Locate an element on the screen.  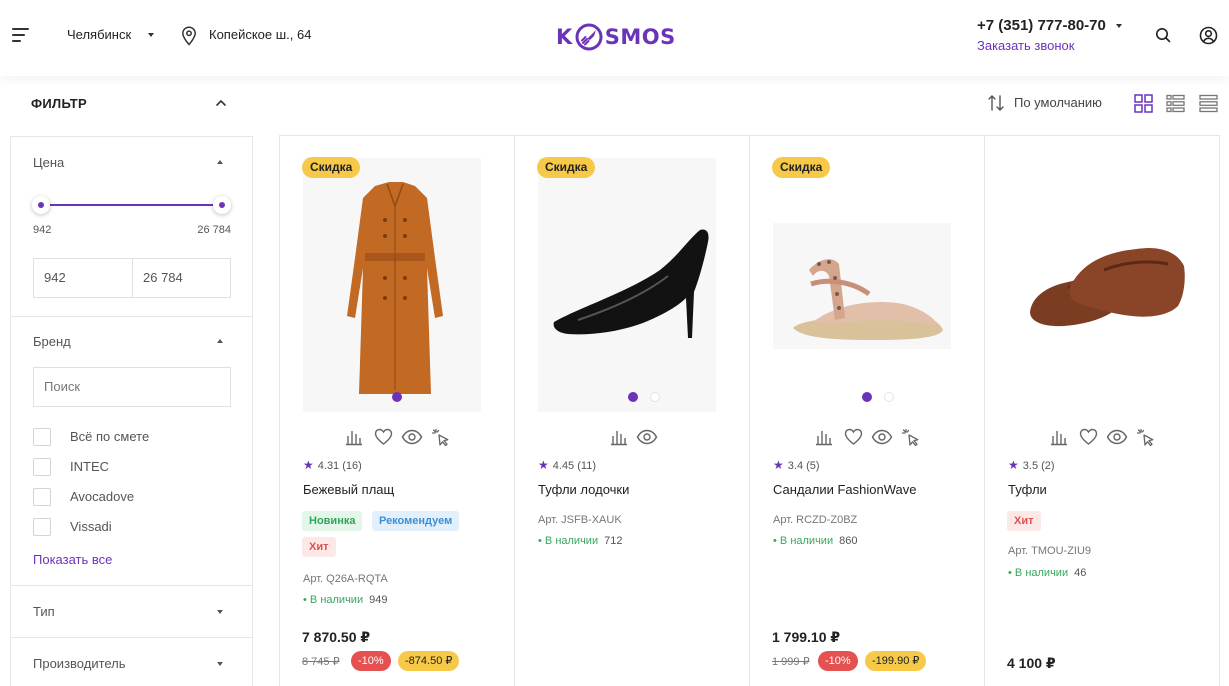
product-name: Бежевый плащ is located at coordinates (348, 489).